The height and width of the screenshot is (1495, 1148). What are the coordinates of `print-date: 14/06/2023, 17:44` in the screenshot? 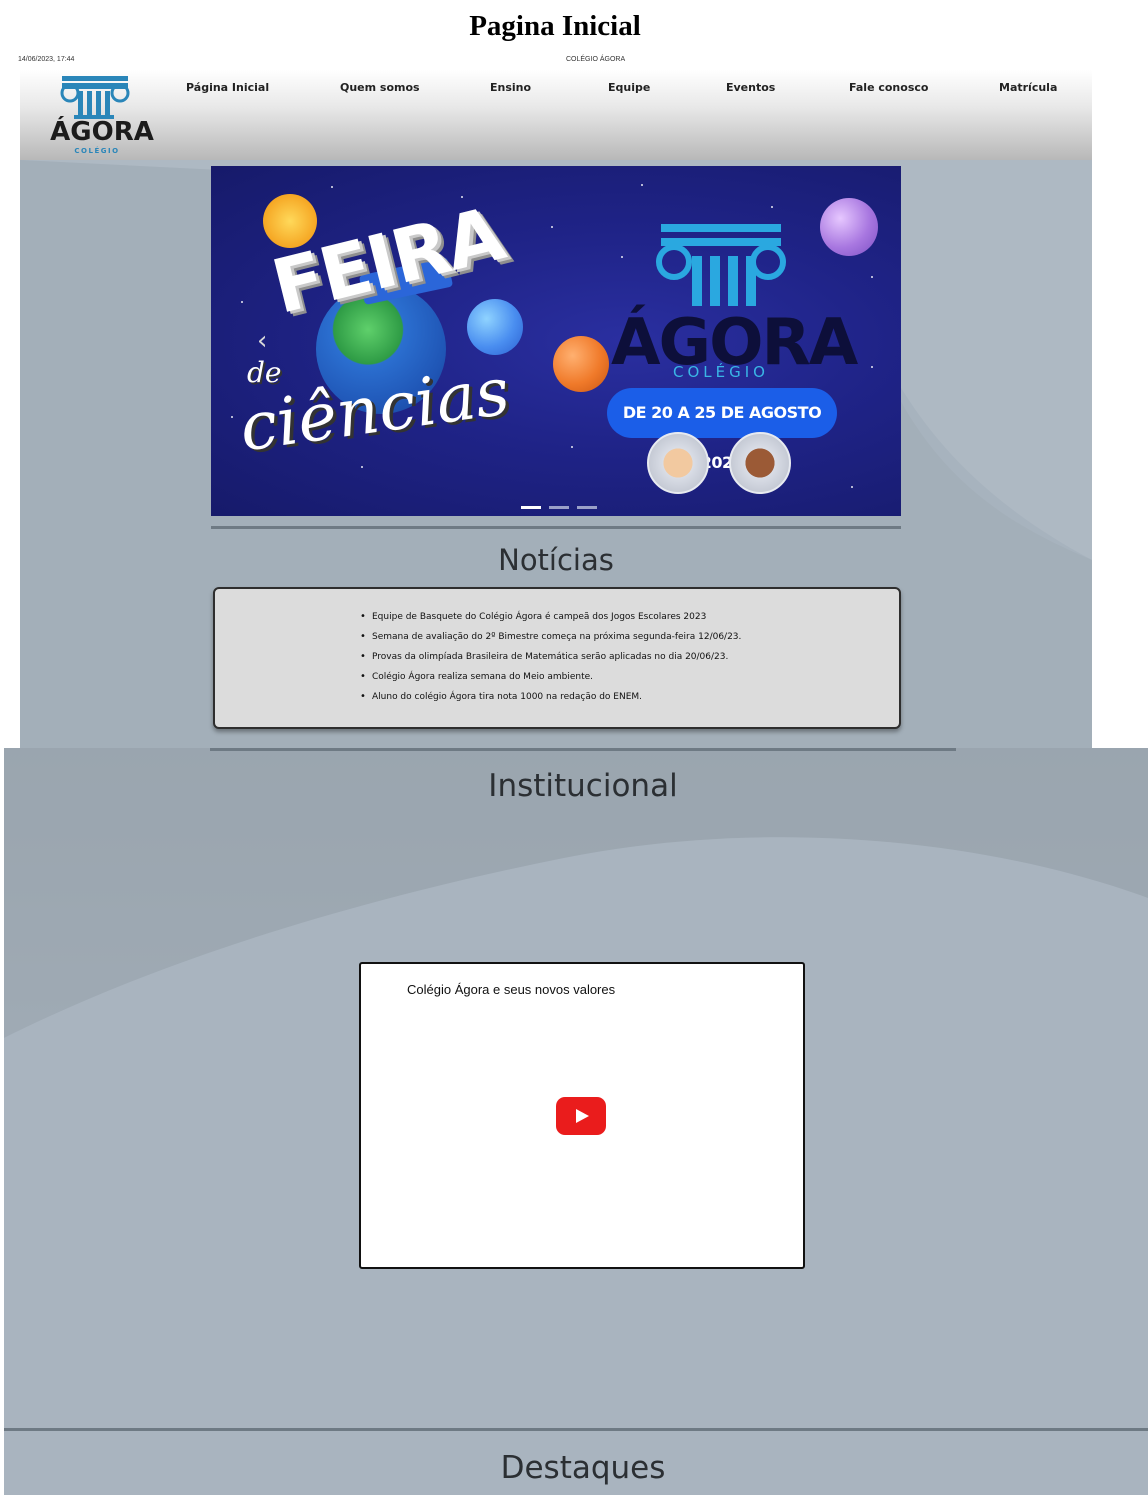 It's located at (46, 59).